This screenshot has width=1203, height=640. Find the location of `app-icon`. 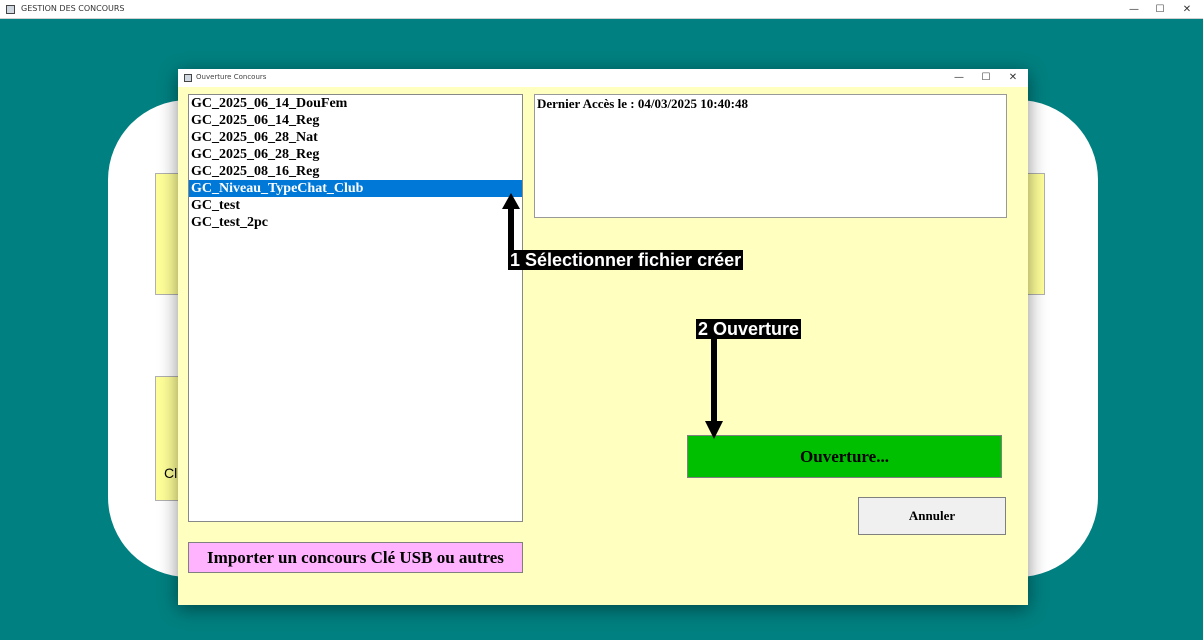

app-icon is located at coordinates (10, 9).